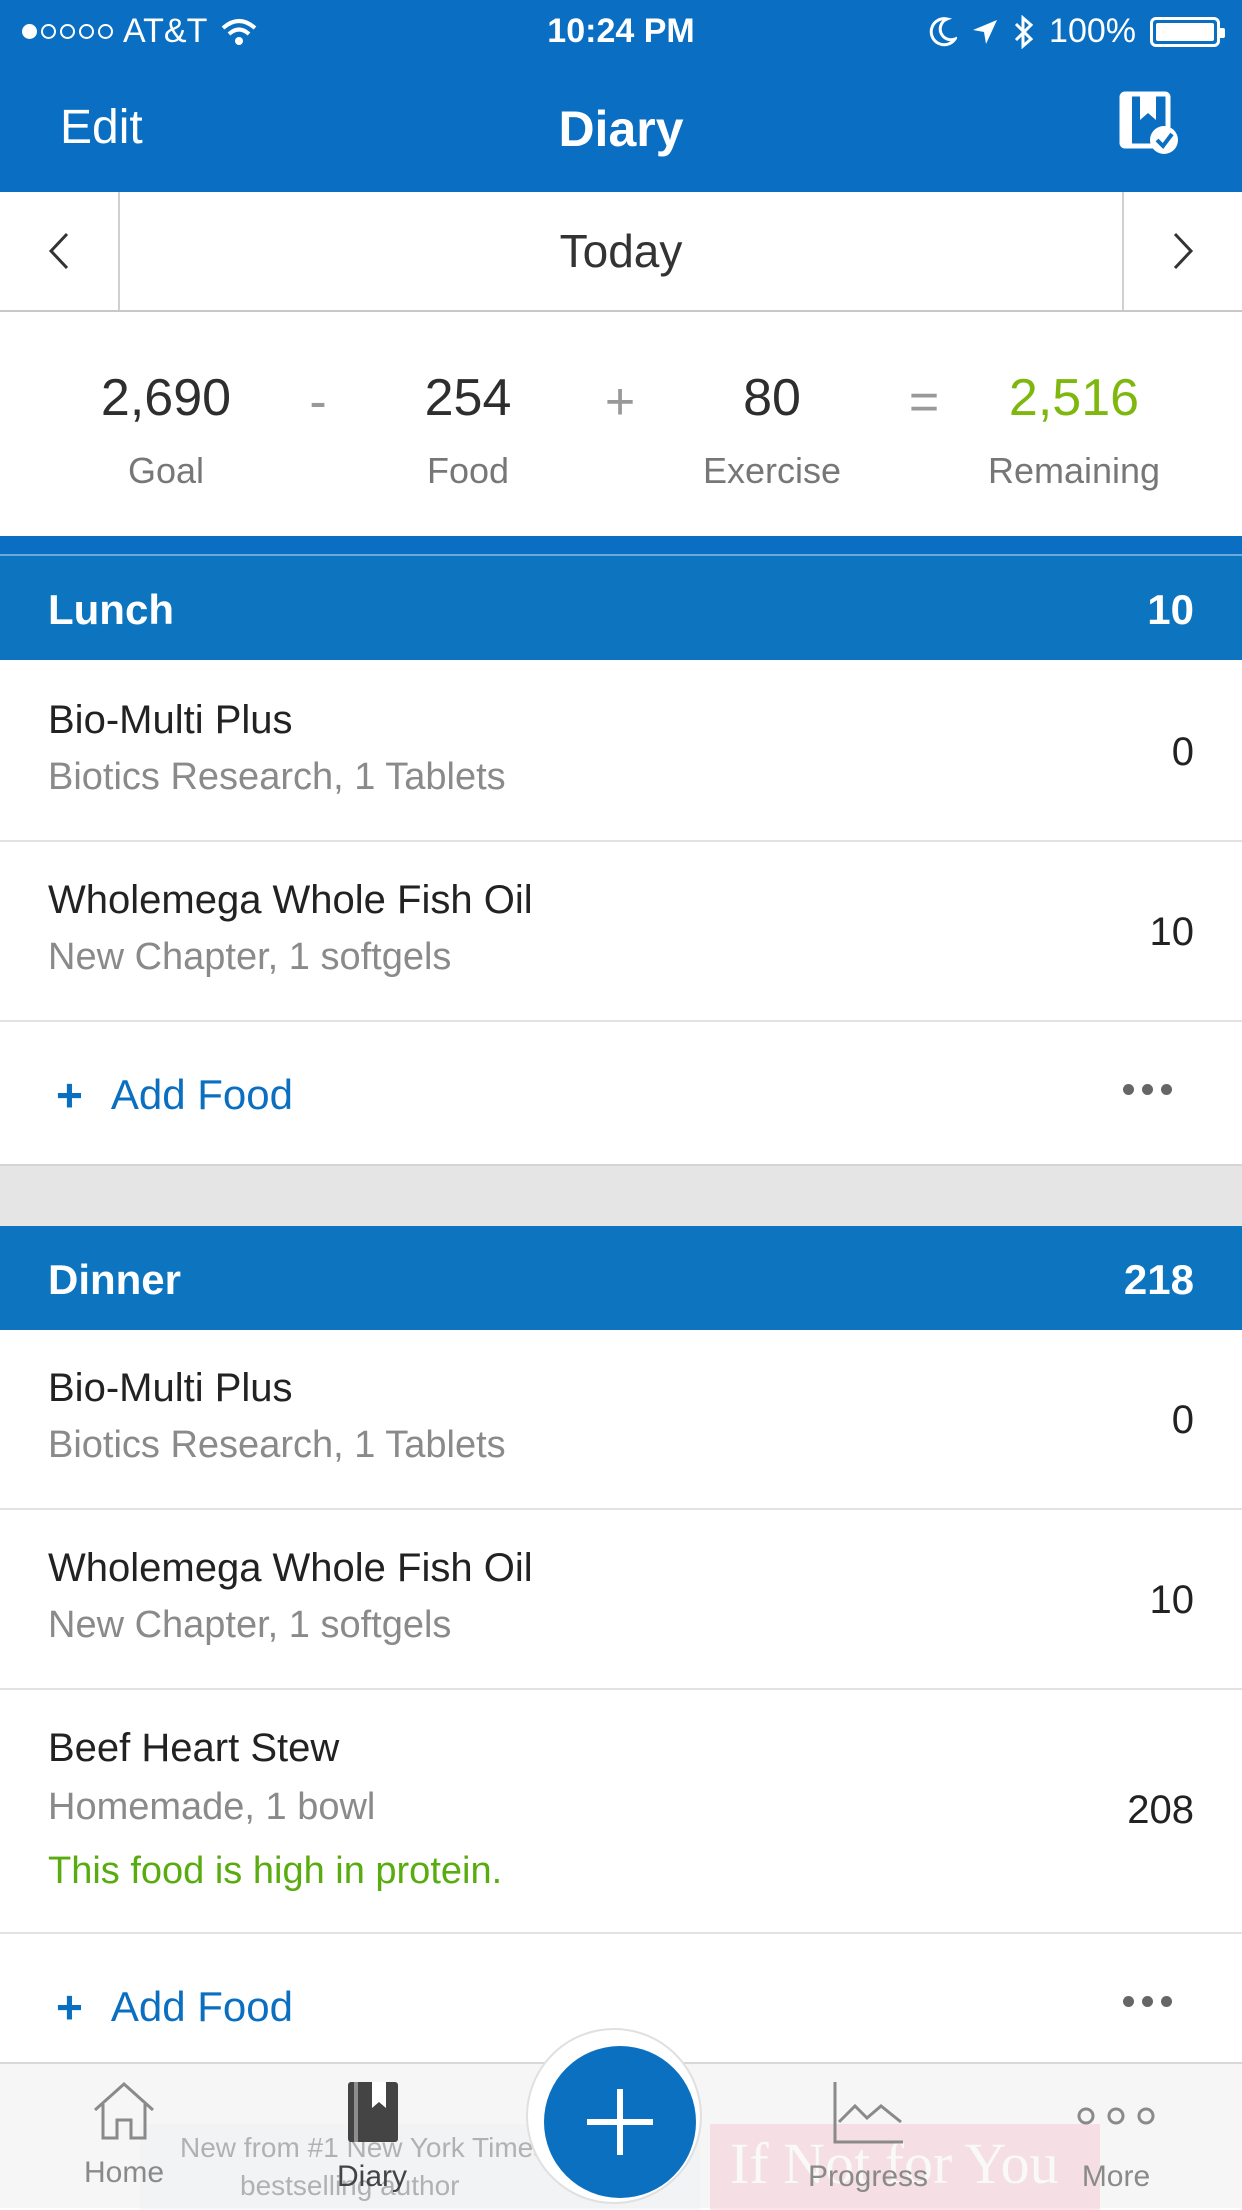 The image size is (1242, 2210). I want to click on summary-goal: 2,690 Goal, so click(166, 430).